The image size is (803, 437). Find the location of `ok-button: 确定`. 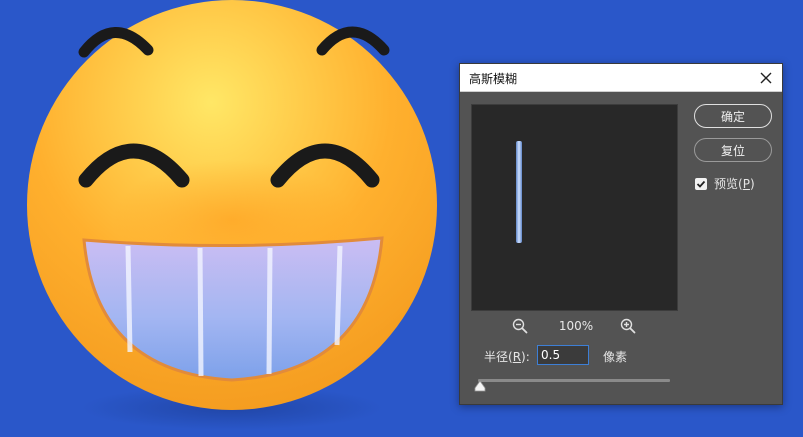

ok-button: 确定 is located at coordinates (733, 116).